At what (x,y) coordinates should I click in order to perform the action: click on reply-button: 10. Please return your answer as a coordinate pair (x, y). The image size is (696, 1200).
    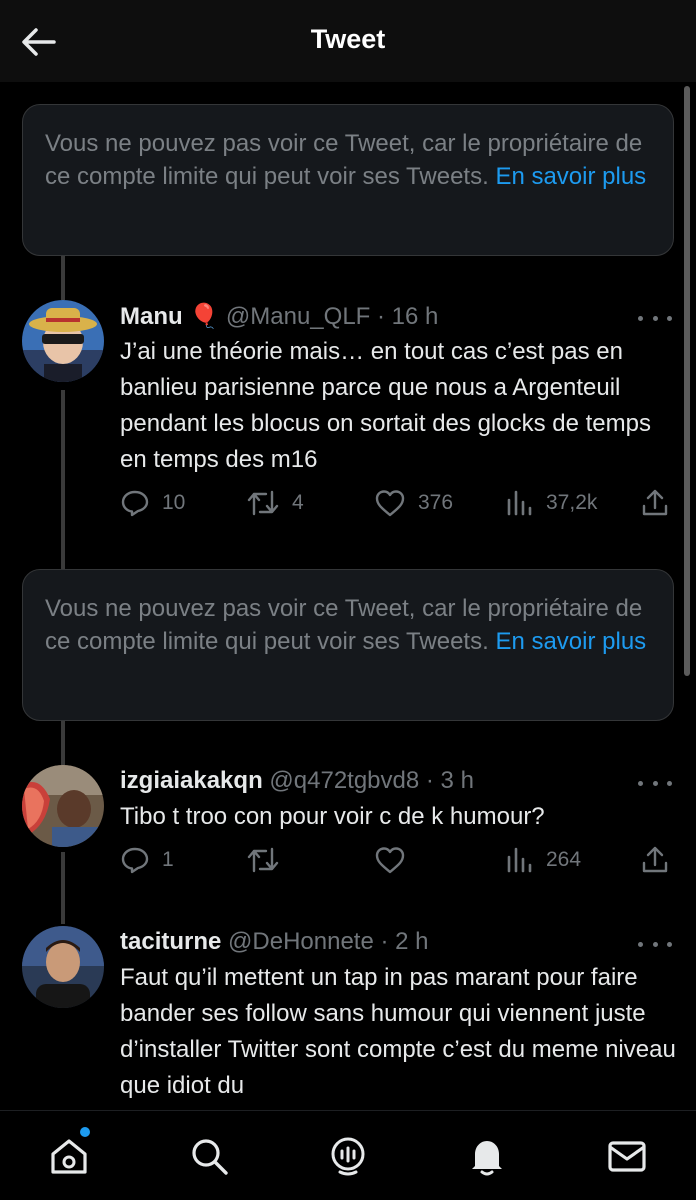
    Looking at the image, I should click on (152, 503).